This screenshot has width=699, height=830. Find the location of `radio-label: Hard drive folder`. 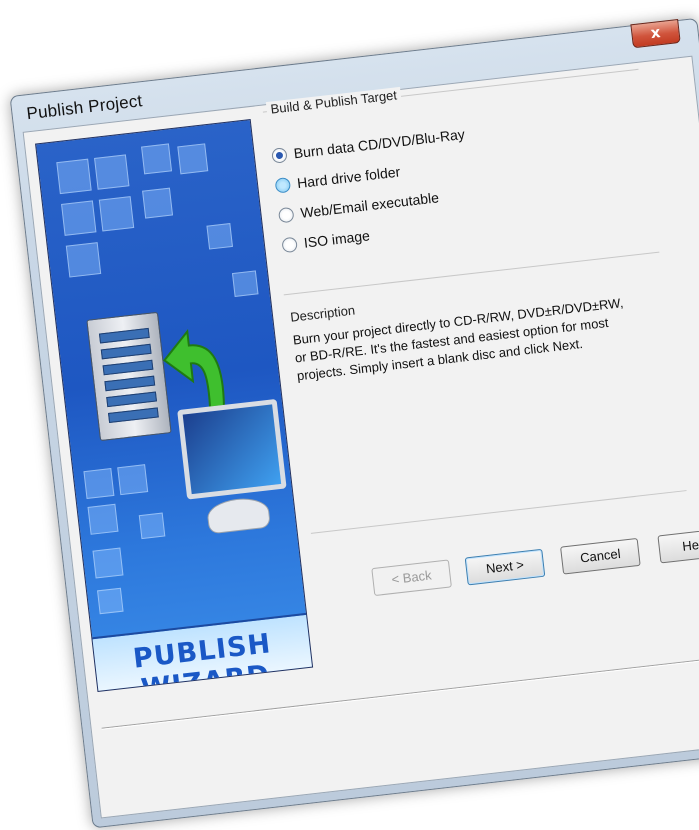

radio-label: Hard drive folder is located at coordinates (348, 177).